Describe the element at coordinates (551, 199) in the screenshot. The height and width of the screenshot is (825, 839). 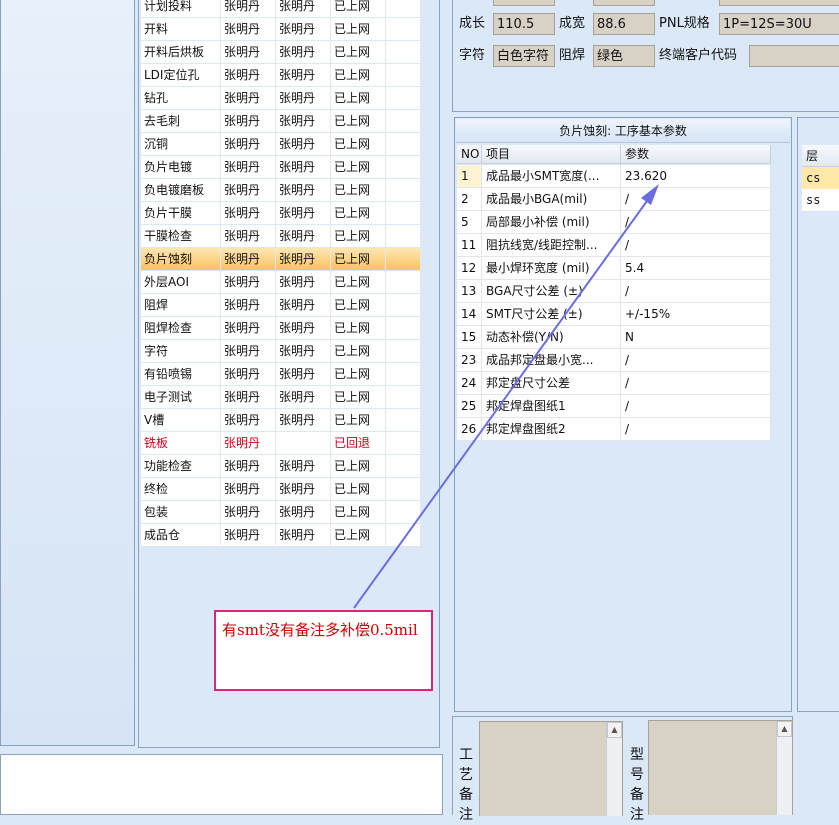
I see `param-item-cell: 成品最小BGA(mil)` at that location.